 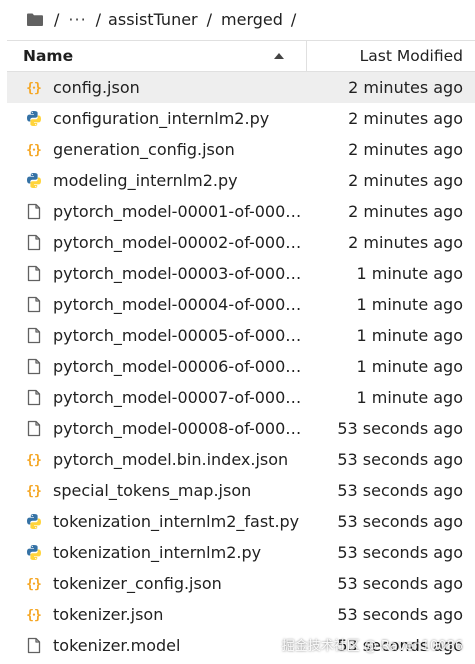 I want to click on file-name: tokenizer.json, so click(x=108, y=614).